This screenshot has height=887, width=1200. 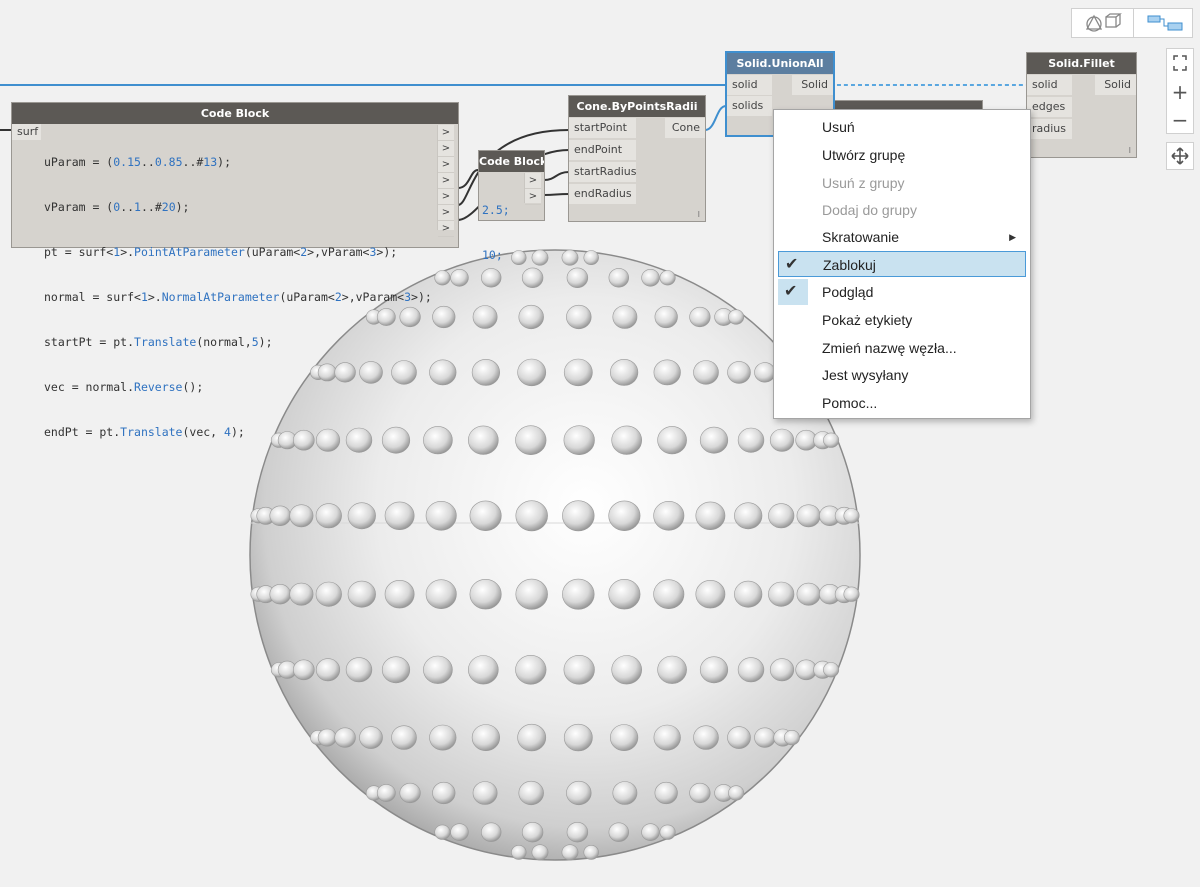 What do you see at coordinates (1081, 105) in the screenshot?
I see `solid-fillet-node: Solid.Fillet solid edges radius Solid I` at bounding box center [1081, 105].